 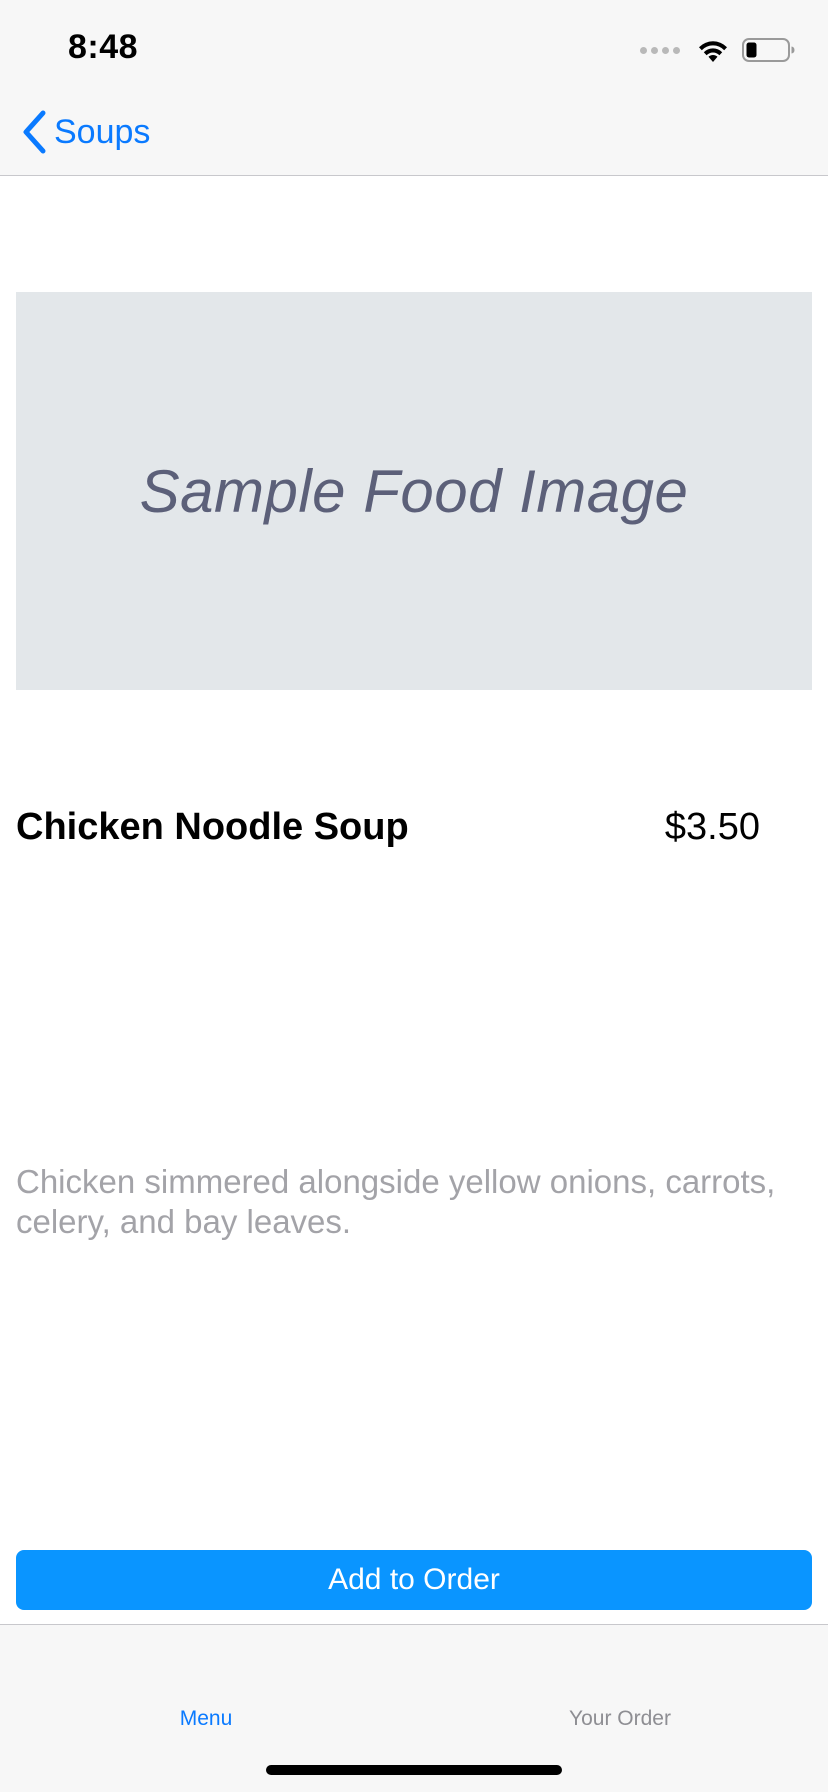 I want to click on home-indicator, so click(x=414, y=1770).